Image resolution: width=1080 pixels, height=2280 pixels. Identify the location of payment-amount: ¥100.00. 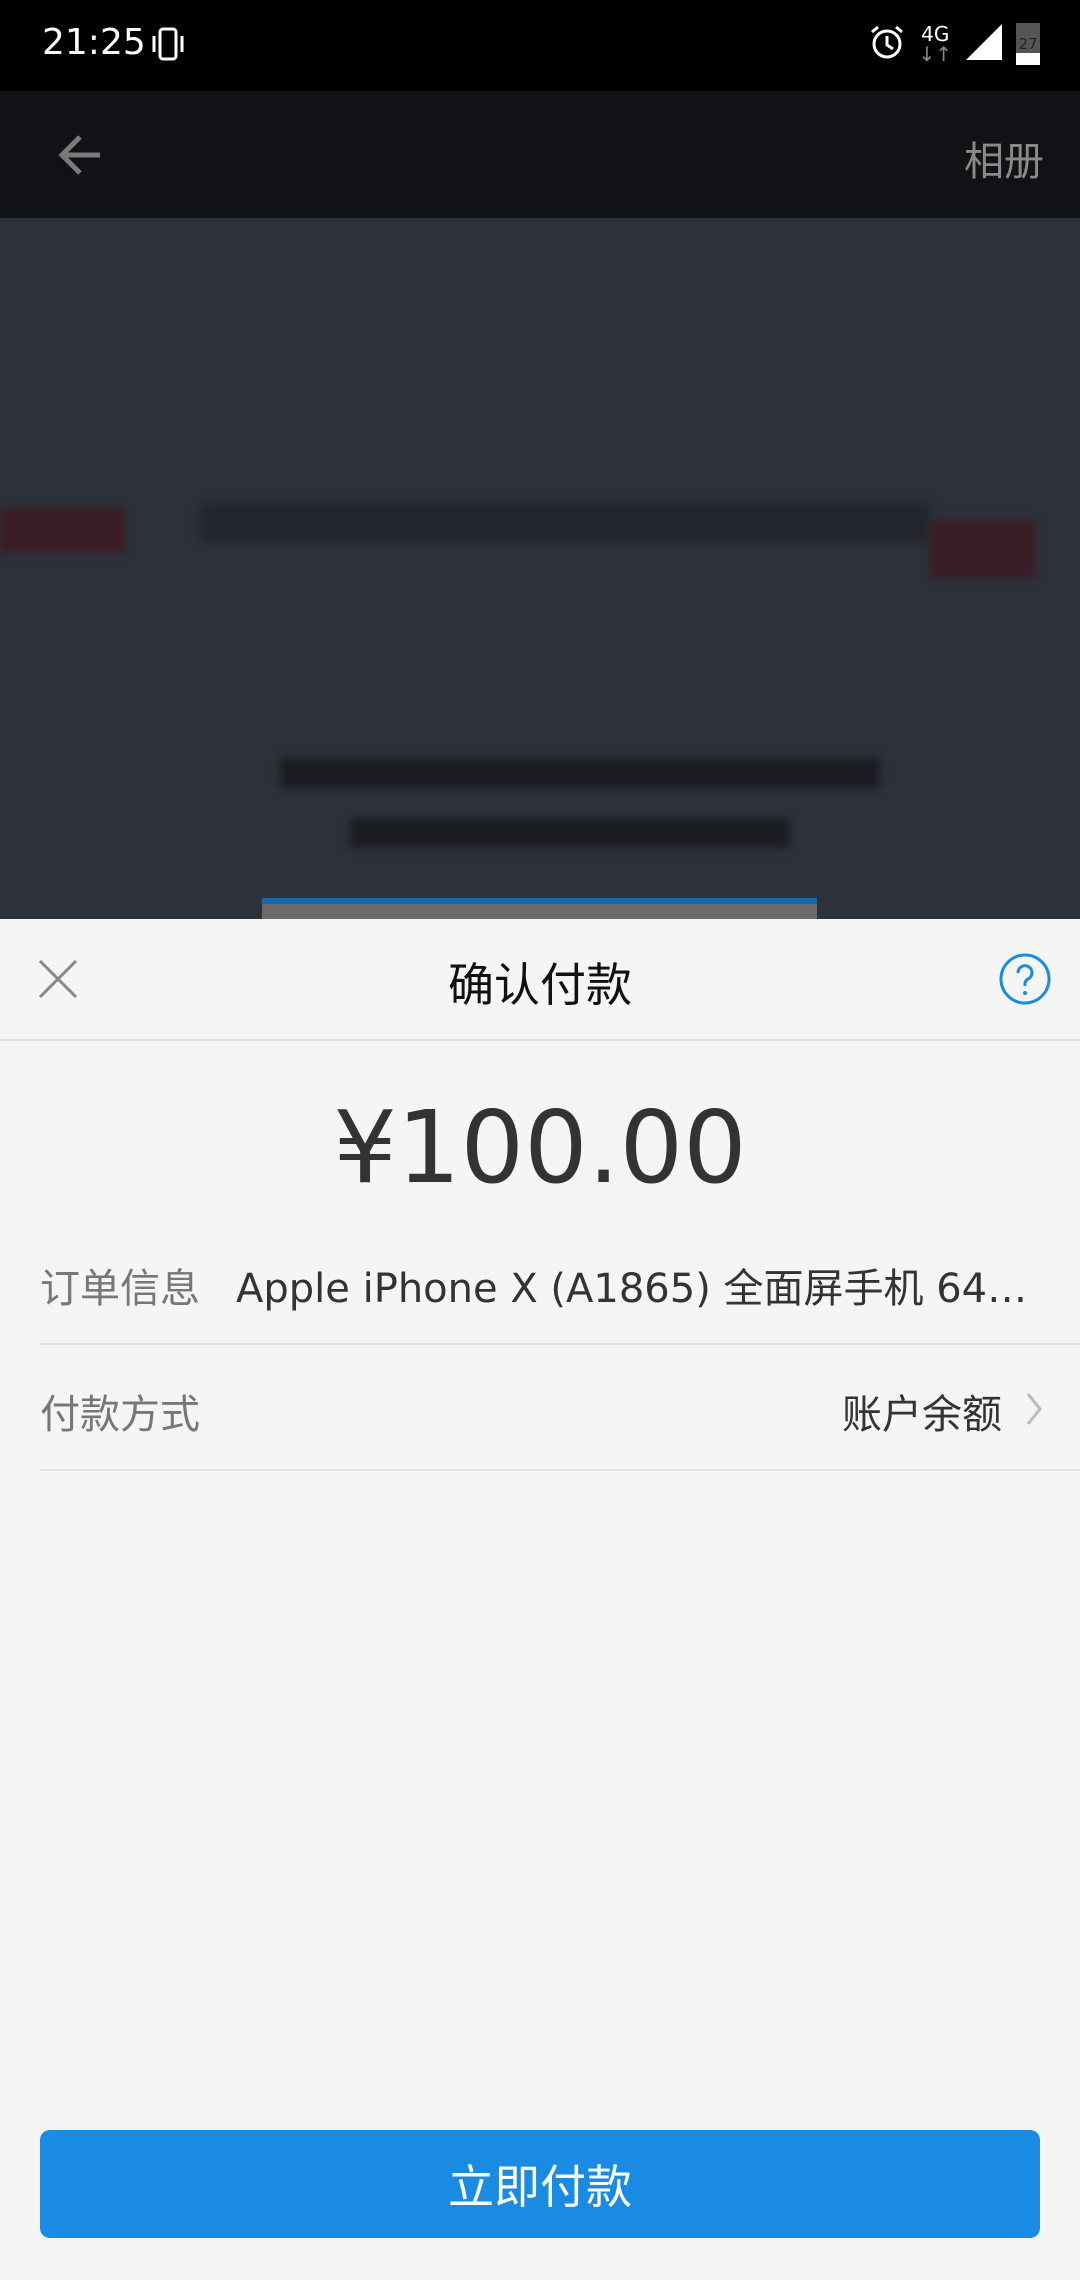
(540, 1147).